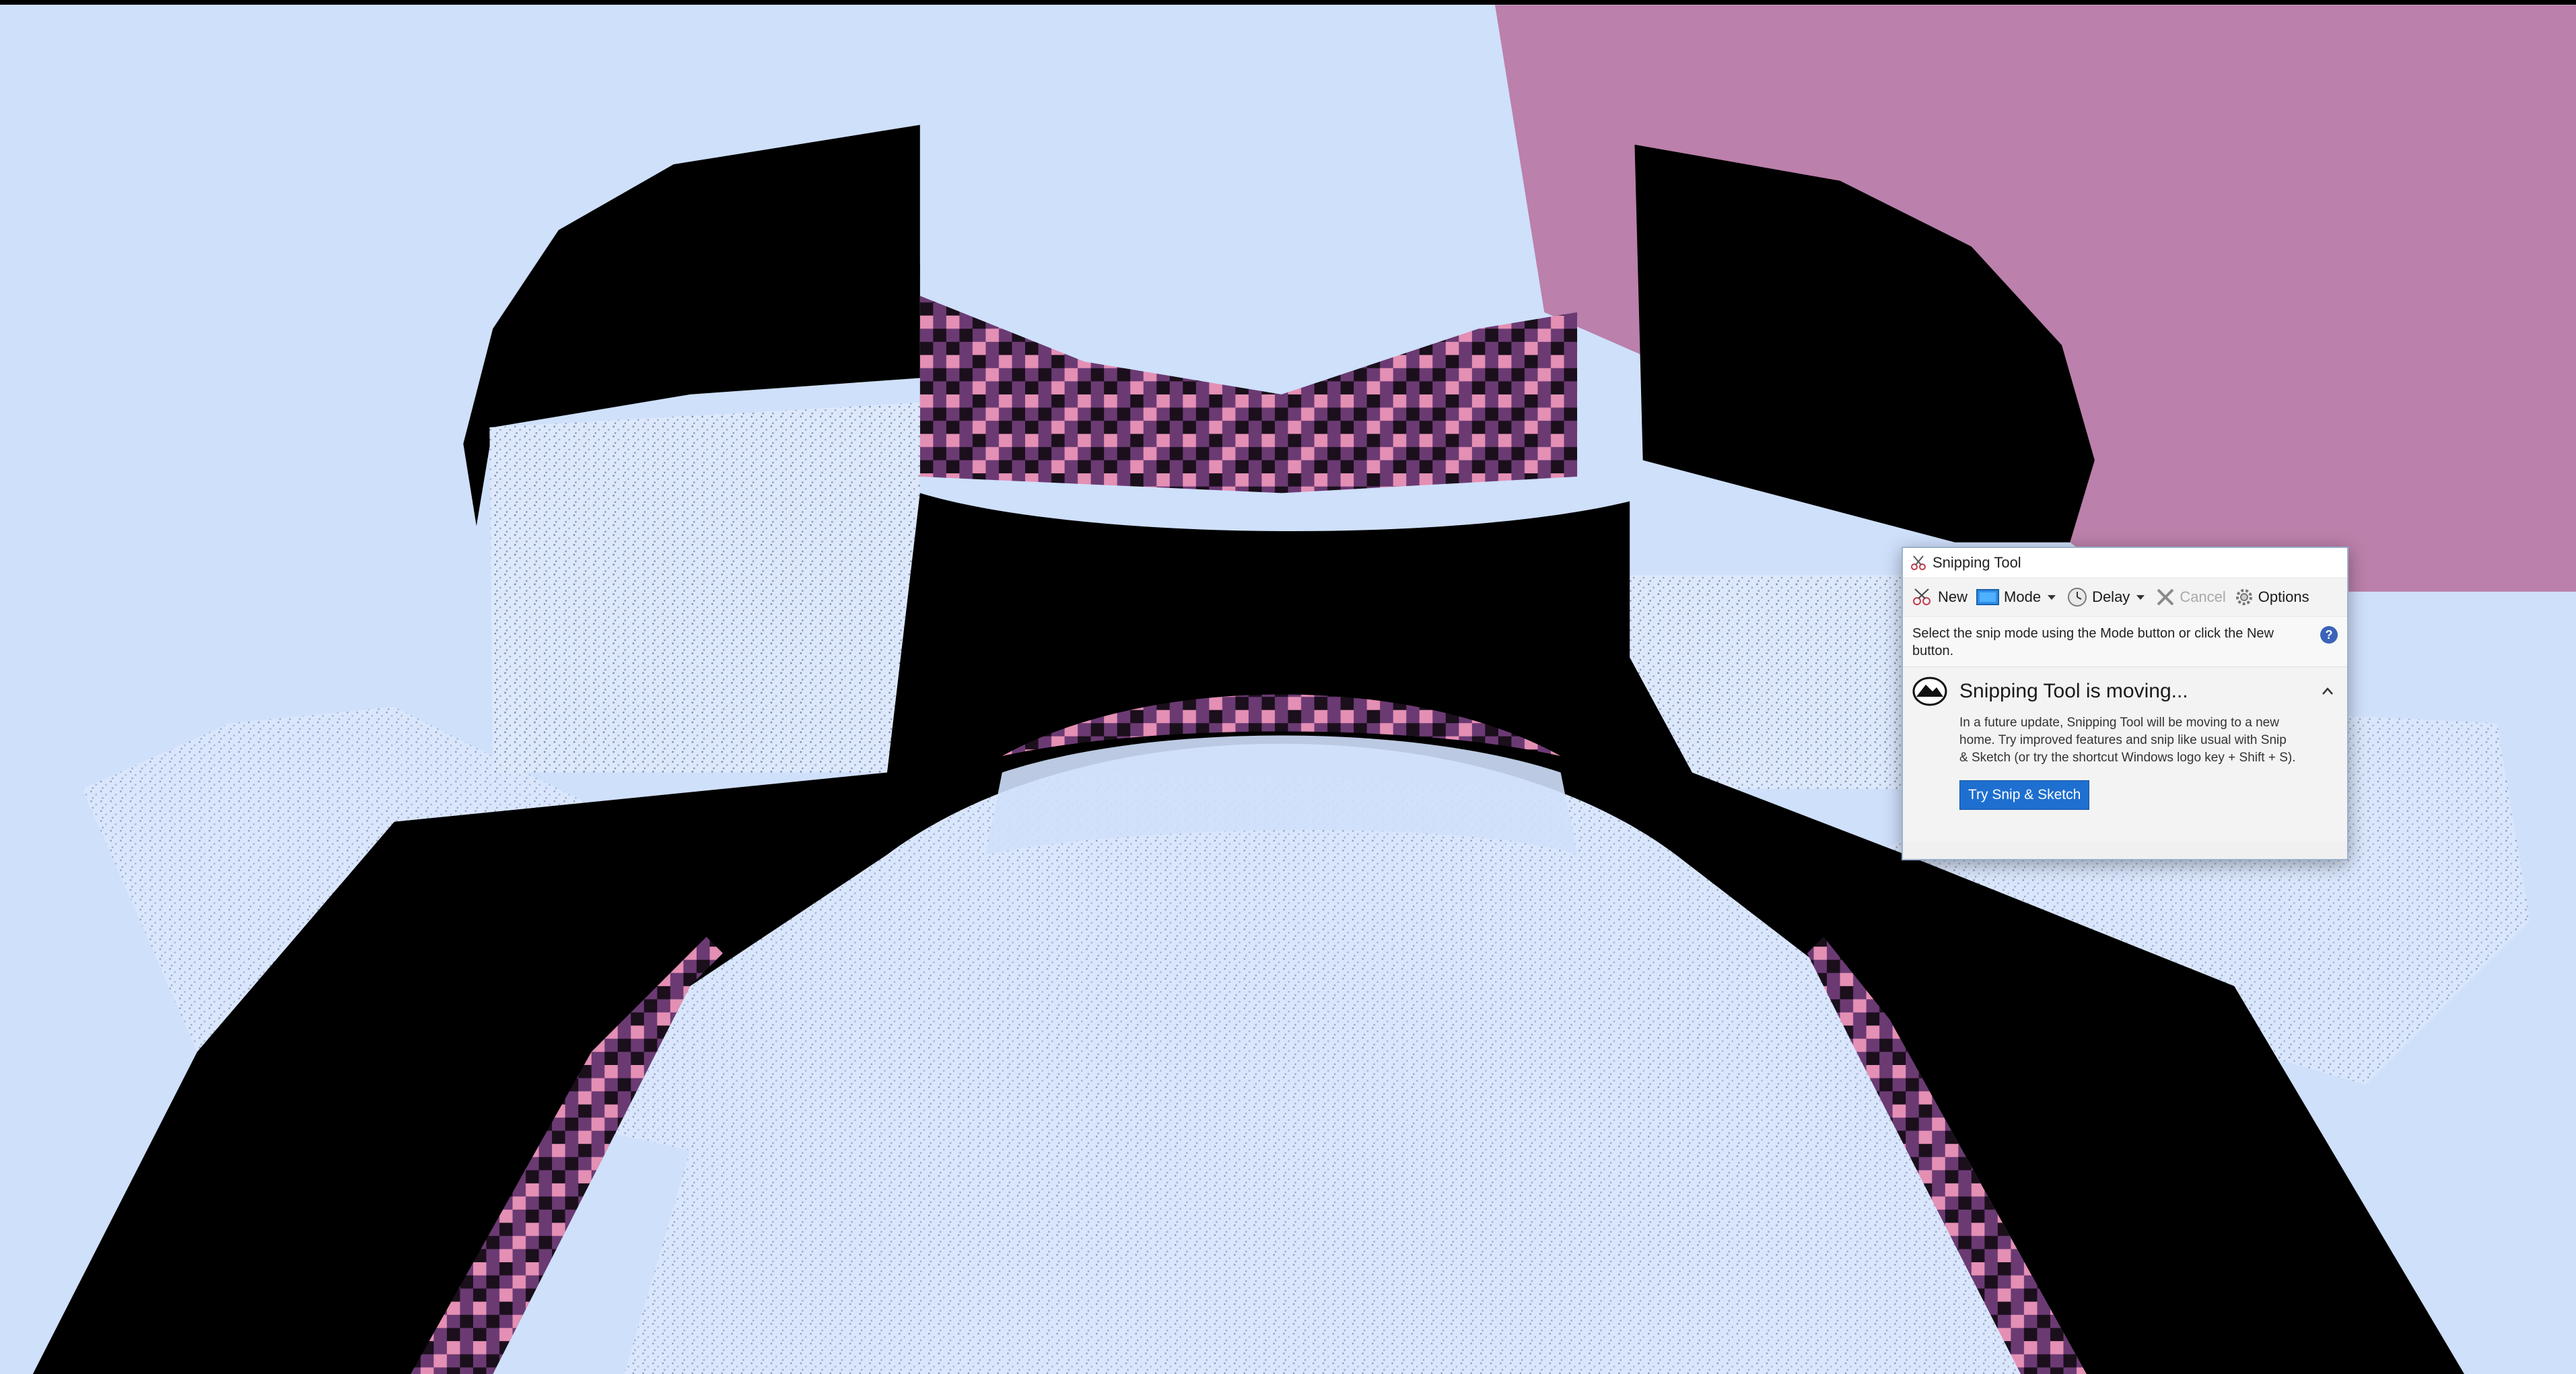 The image size is (2576, 1374). What do you see at coordinates (2327, 691) in the screenshot?
I see `chevron-up-icon` at bounding box center [2327, 691].